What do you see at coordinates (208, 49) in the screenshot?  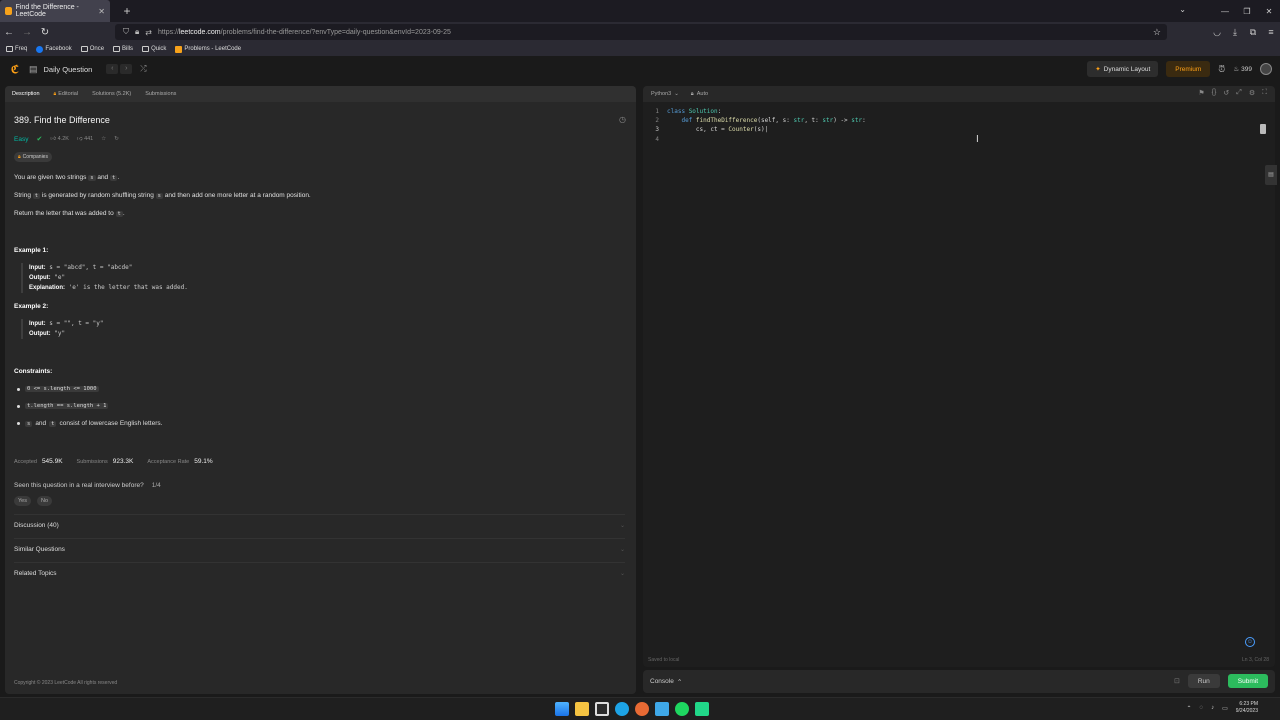 I see `bookmark-problems-leetcode: Problems - LeetCode` at bounding box center [208, 49].